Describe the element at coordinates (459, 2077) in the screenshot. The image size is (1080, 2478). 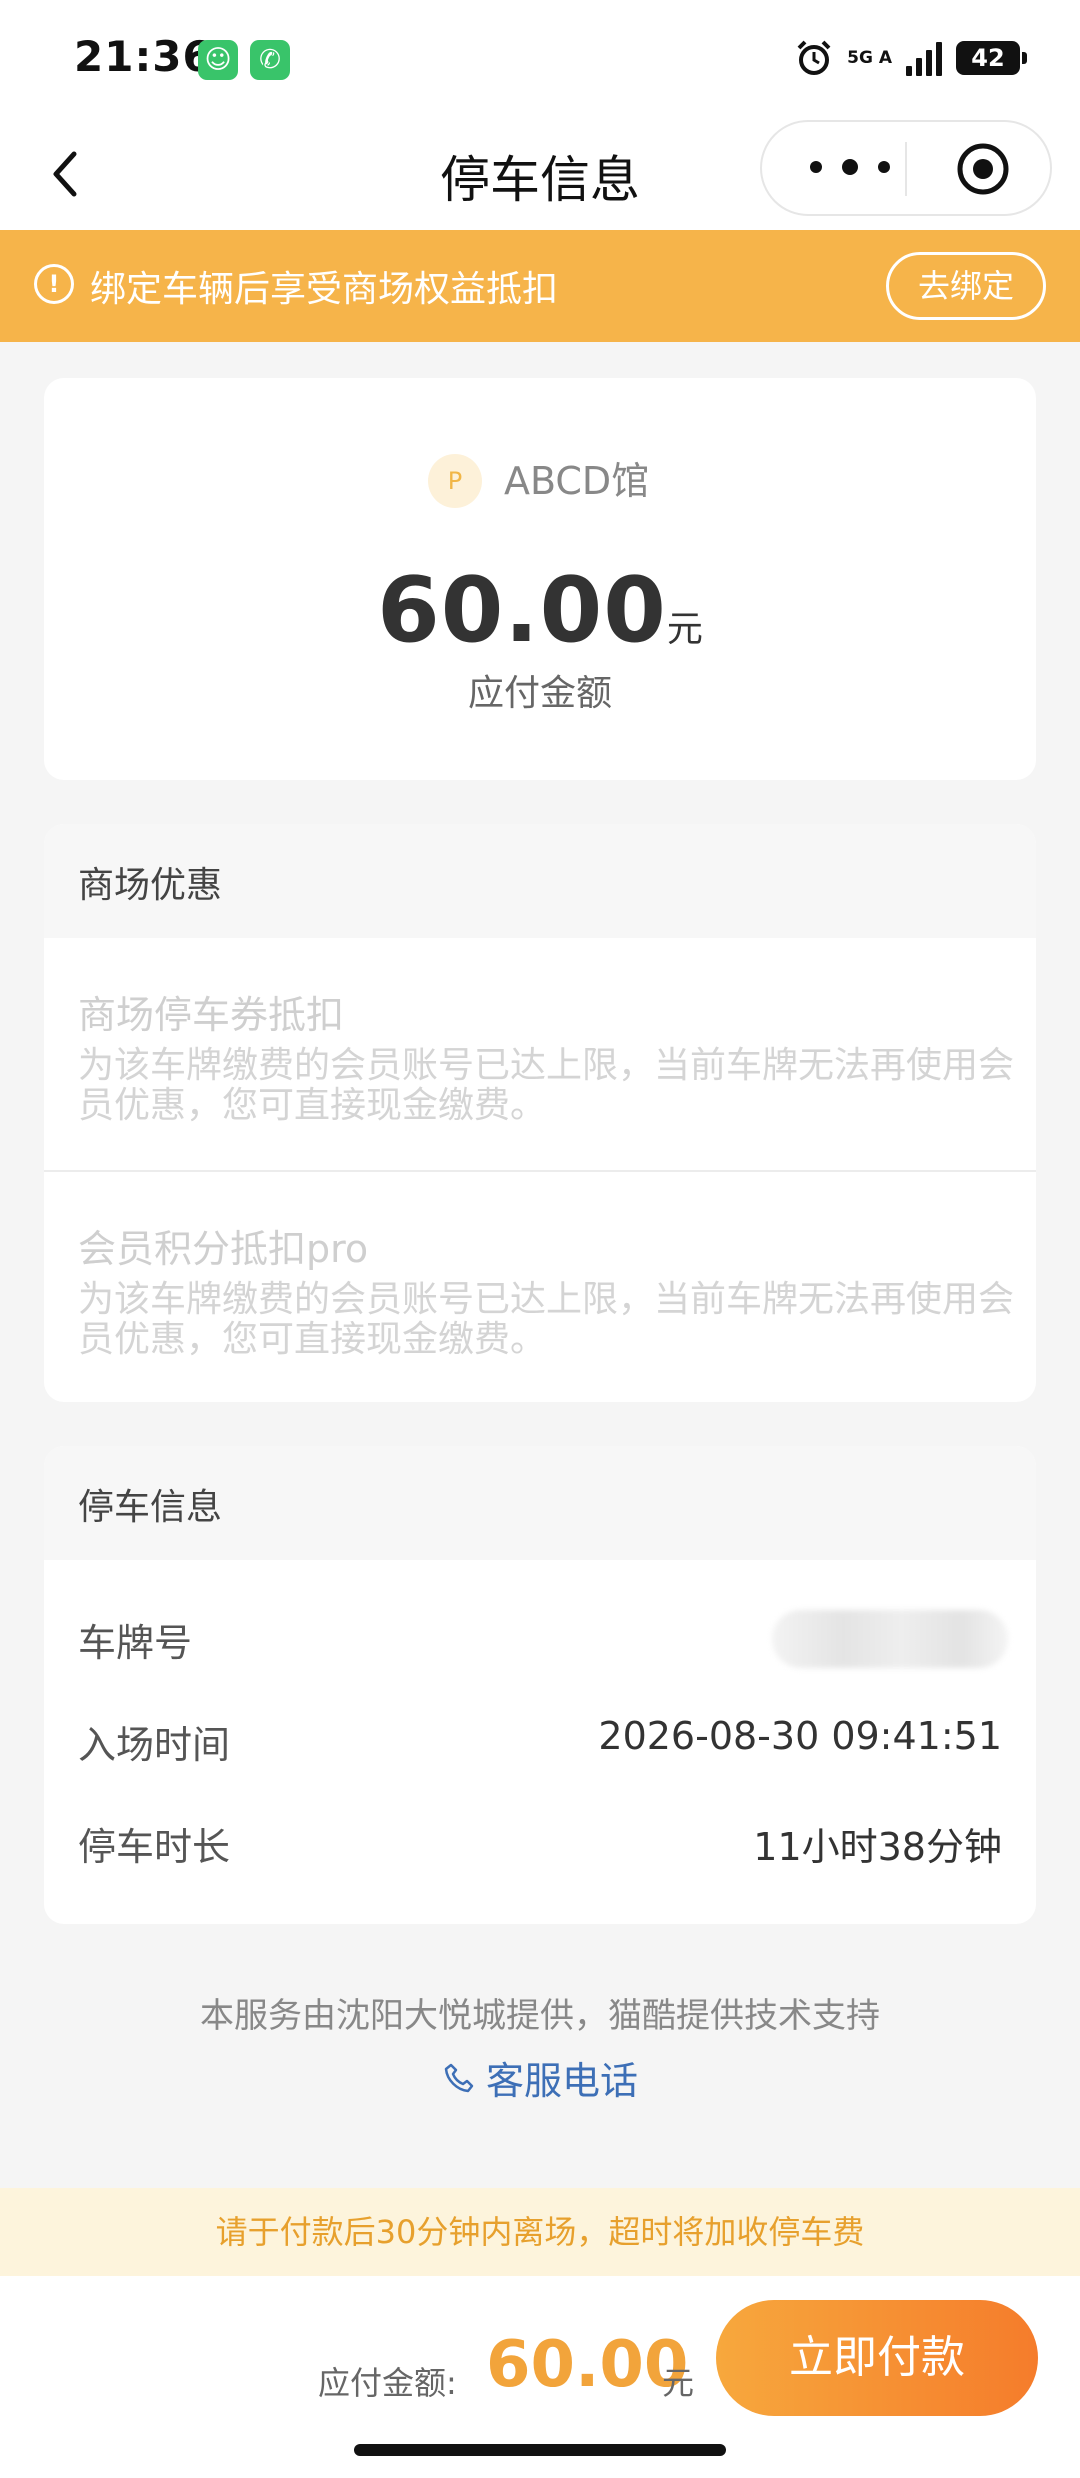
I see `phone-icon` at that location.